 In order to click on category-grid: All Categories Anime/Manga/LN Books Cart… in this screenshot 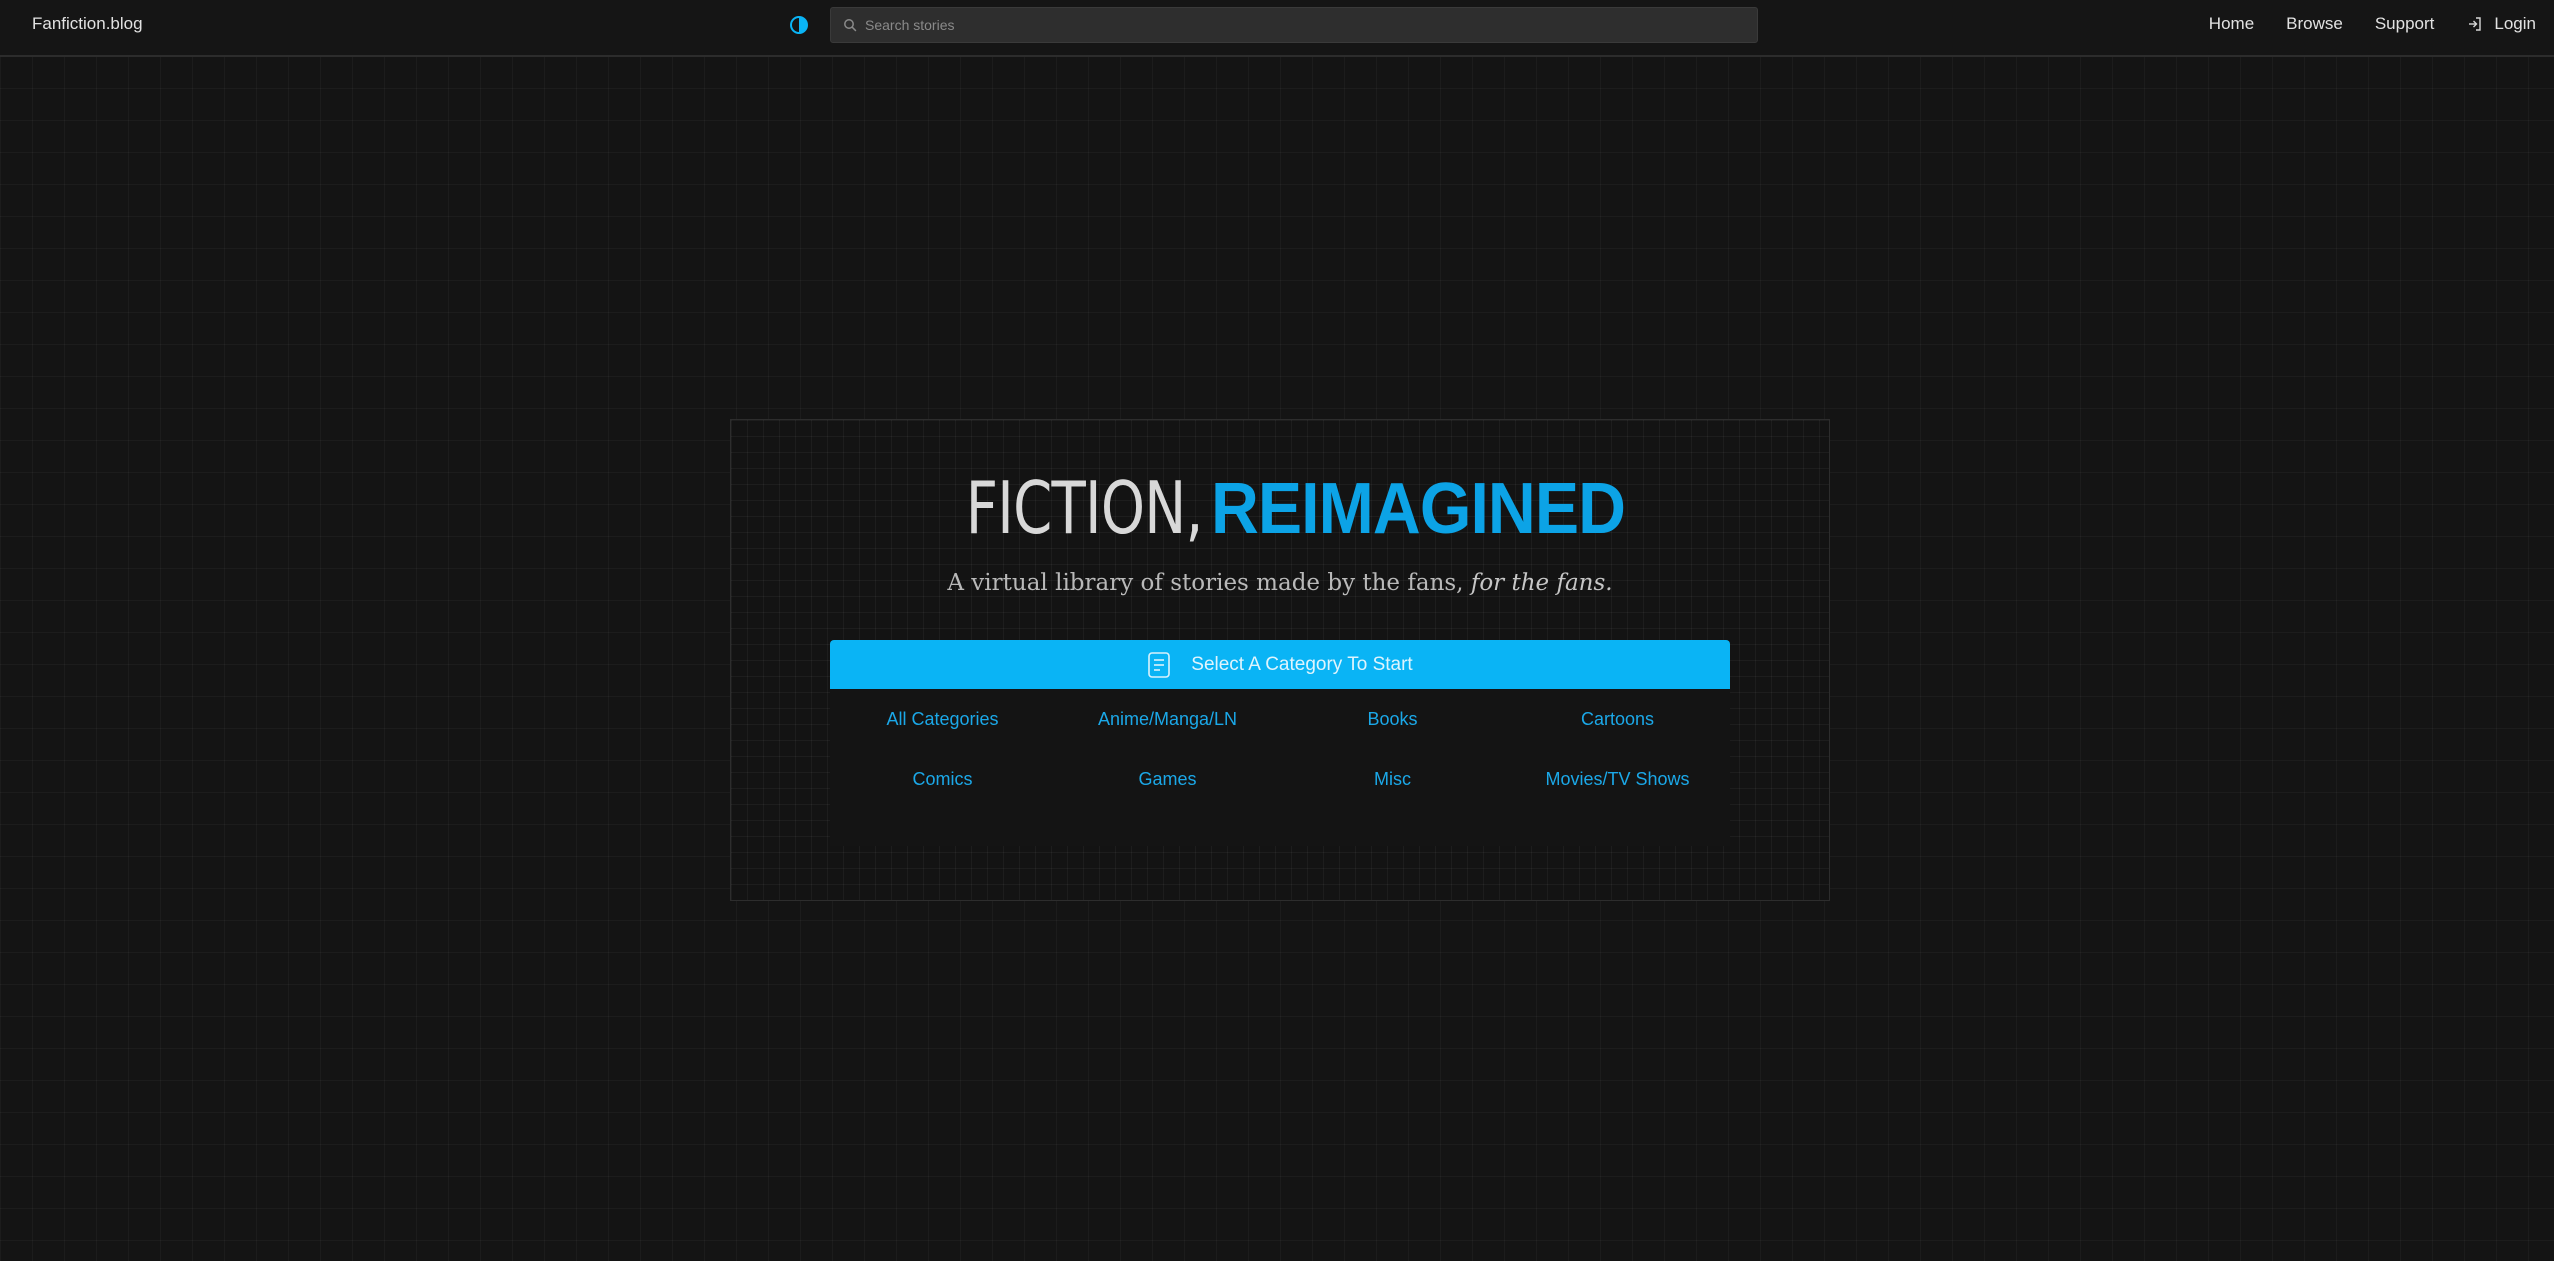, I will do `click(1280, 754)`.